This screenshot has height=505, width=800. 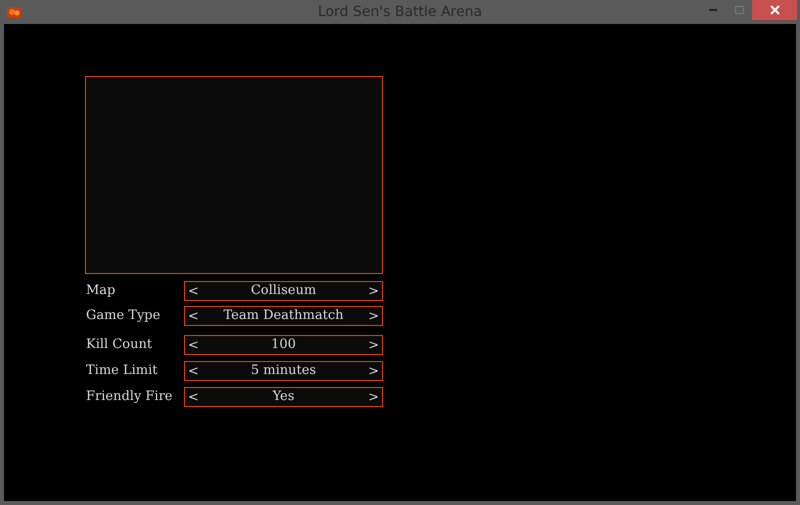 I want to click on option-value: 100, so click(x=283, y=345).